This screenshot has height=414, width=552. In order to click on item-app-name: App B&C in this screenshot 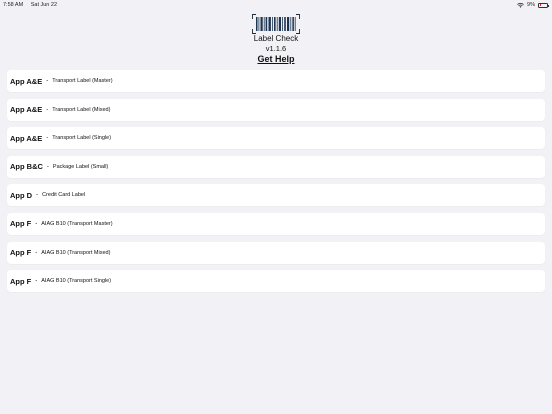, I will do `click(26, 167)`.